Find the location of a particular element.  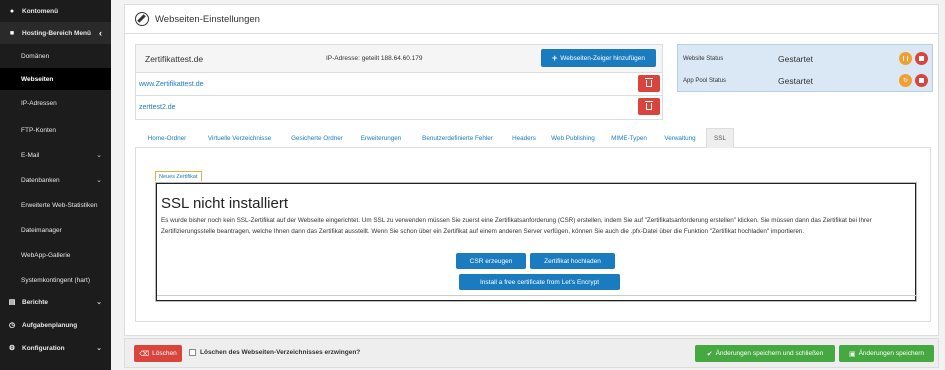

stop-apppool-button is located at coordinates (921, 80).